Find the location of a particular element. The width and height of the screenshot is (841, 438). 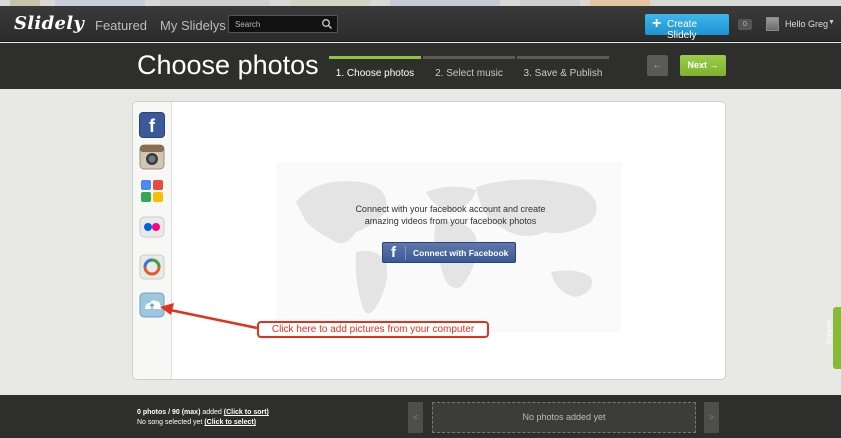

back-button: ← is located at coordinates (657, 65).